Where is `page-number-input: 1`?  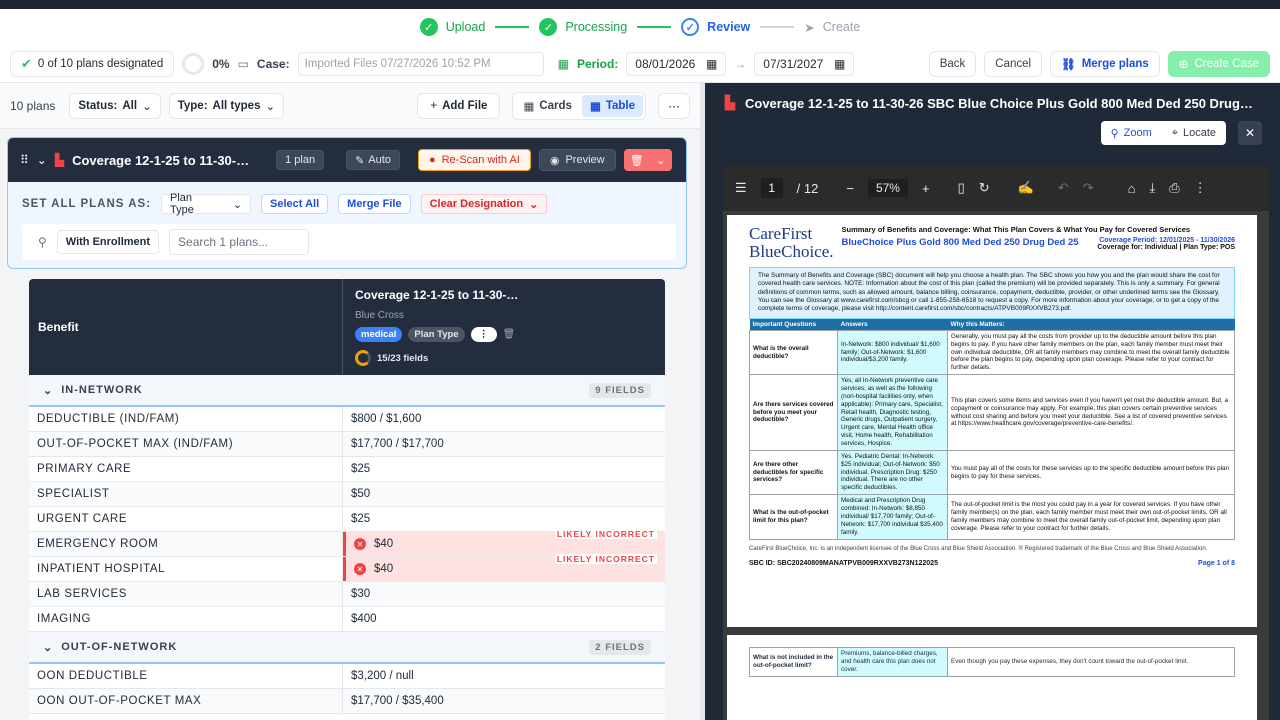
page-number-input: 1 is located at coordinates (771, 188).